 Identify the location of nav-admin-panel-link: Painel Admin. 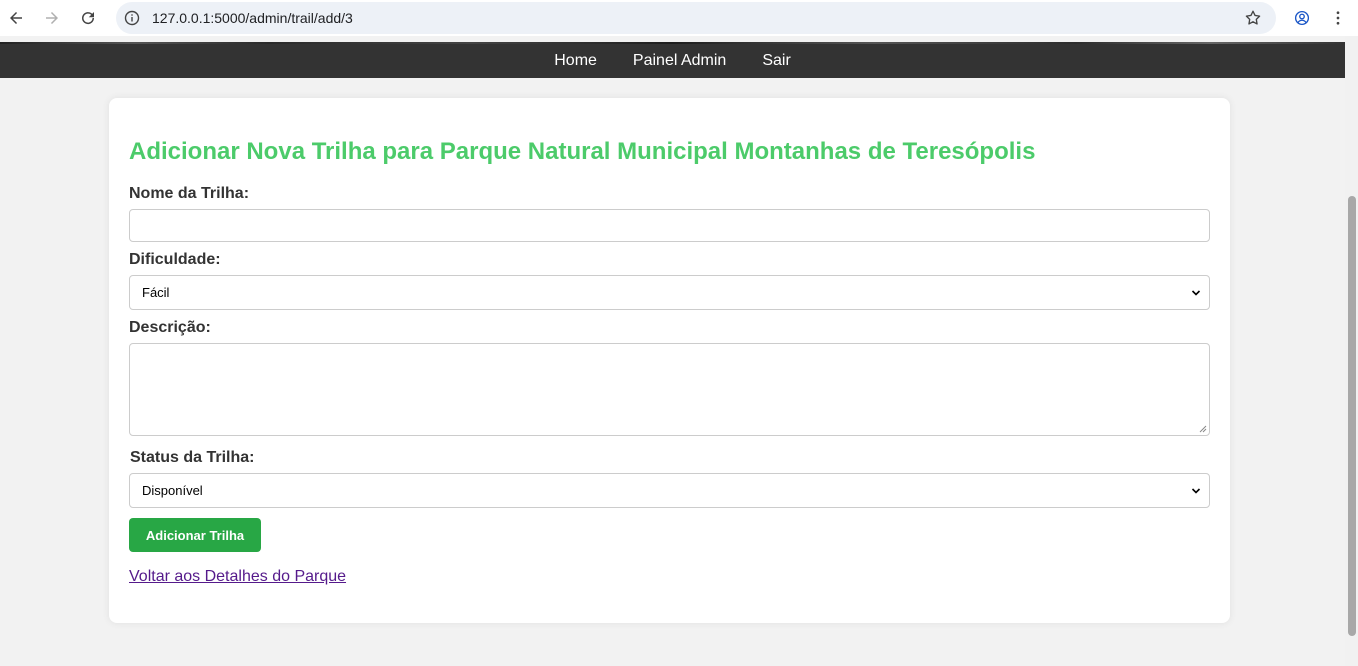
(679, 61).